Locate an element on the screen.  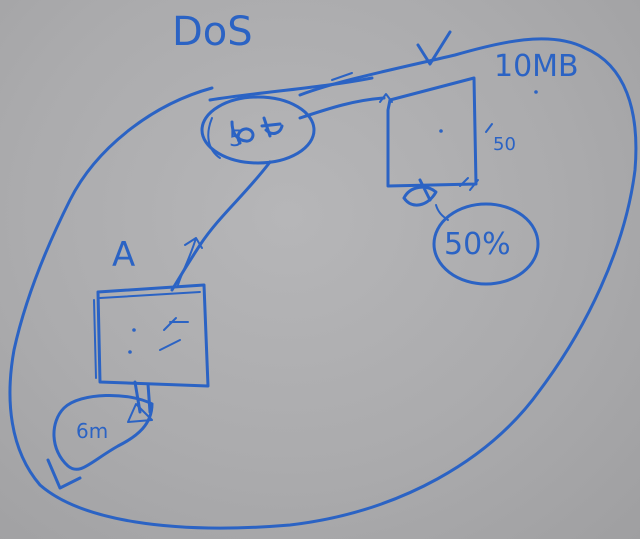
box-b is located at coordinates (432, 132).